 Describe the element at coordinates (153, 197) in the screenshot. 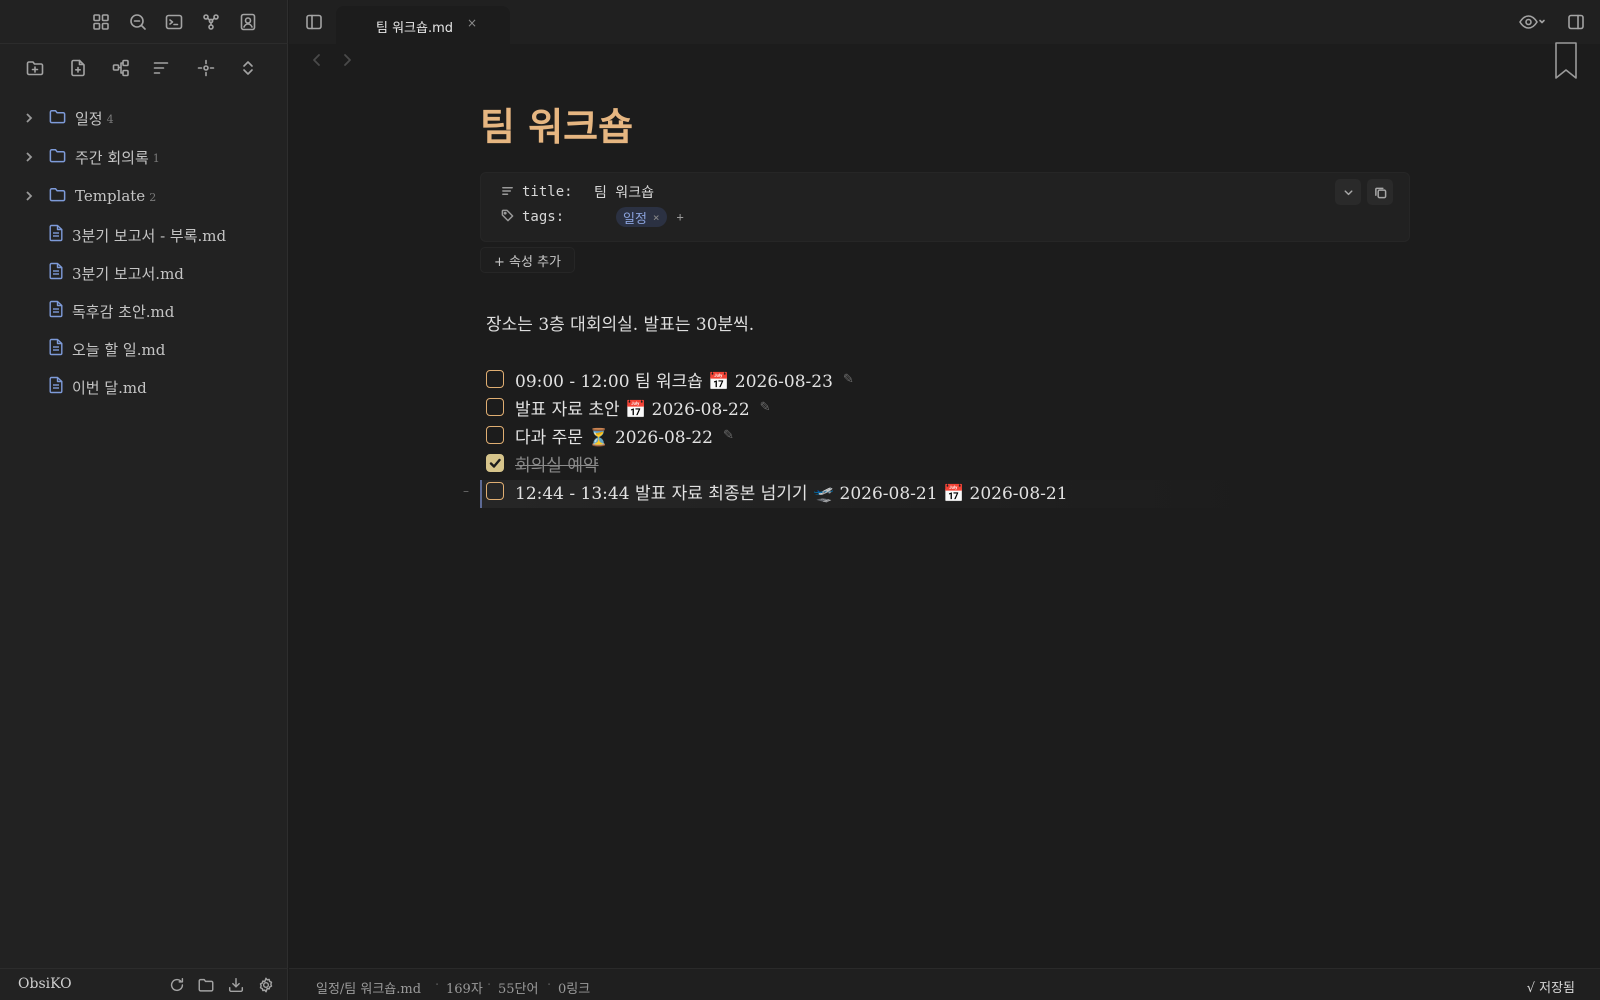

I see `tree-item-count: 2` at that location.